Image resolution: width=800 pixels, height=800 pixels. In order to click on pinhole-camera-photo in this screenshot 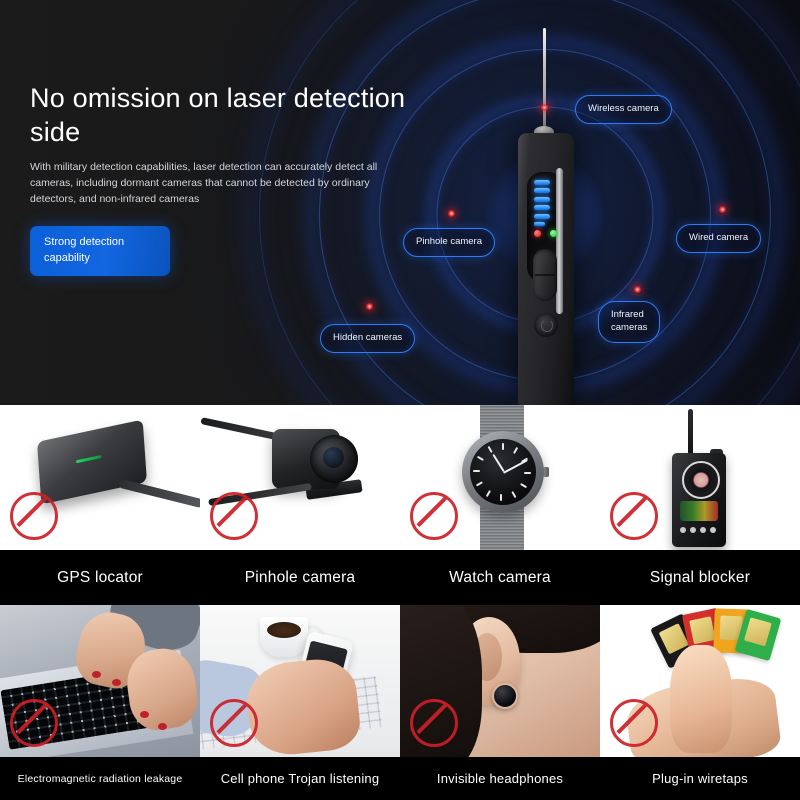, I will do `click(300, 477)`.